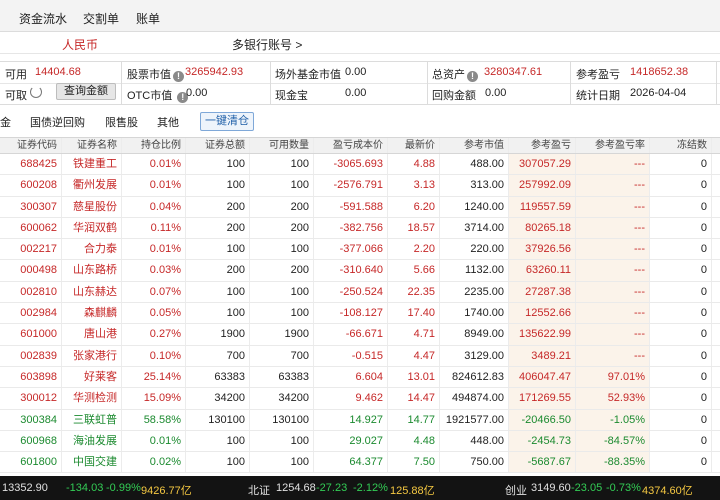 The width and height of the screenshot is (720, 500). What do you see at coordinates (455, 74) in the screenshot?
I see `total-assets-label: 总资产!` at bounding box center [455, 74].